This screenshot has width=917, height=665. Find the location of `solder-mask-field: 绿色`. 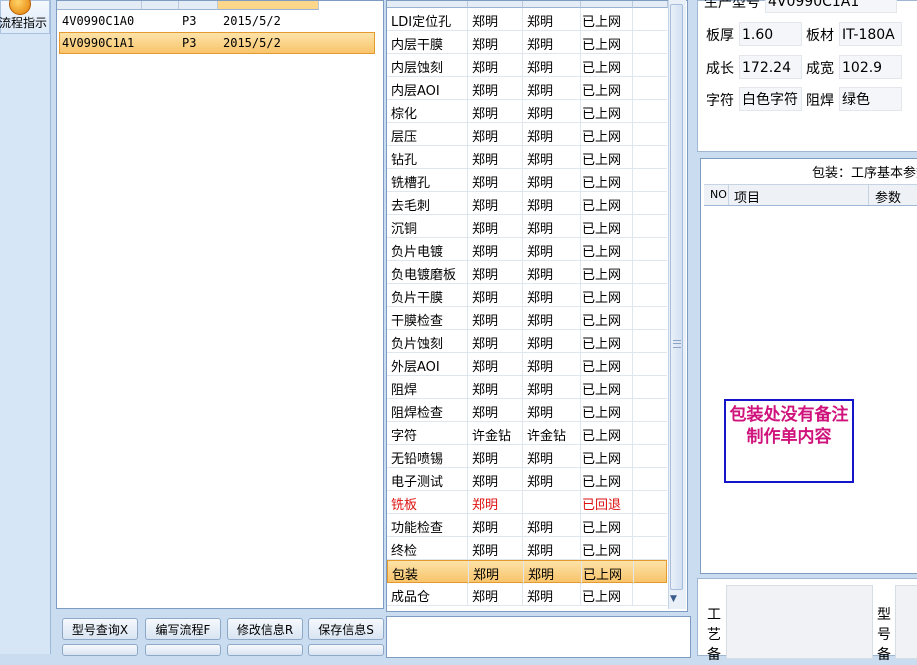

solder-mask-field: 绿色 is located at coordinates (870, 99).